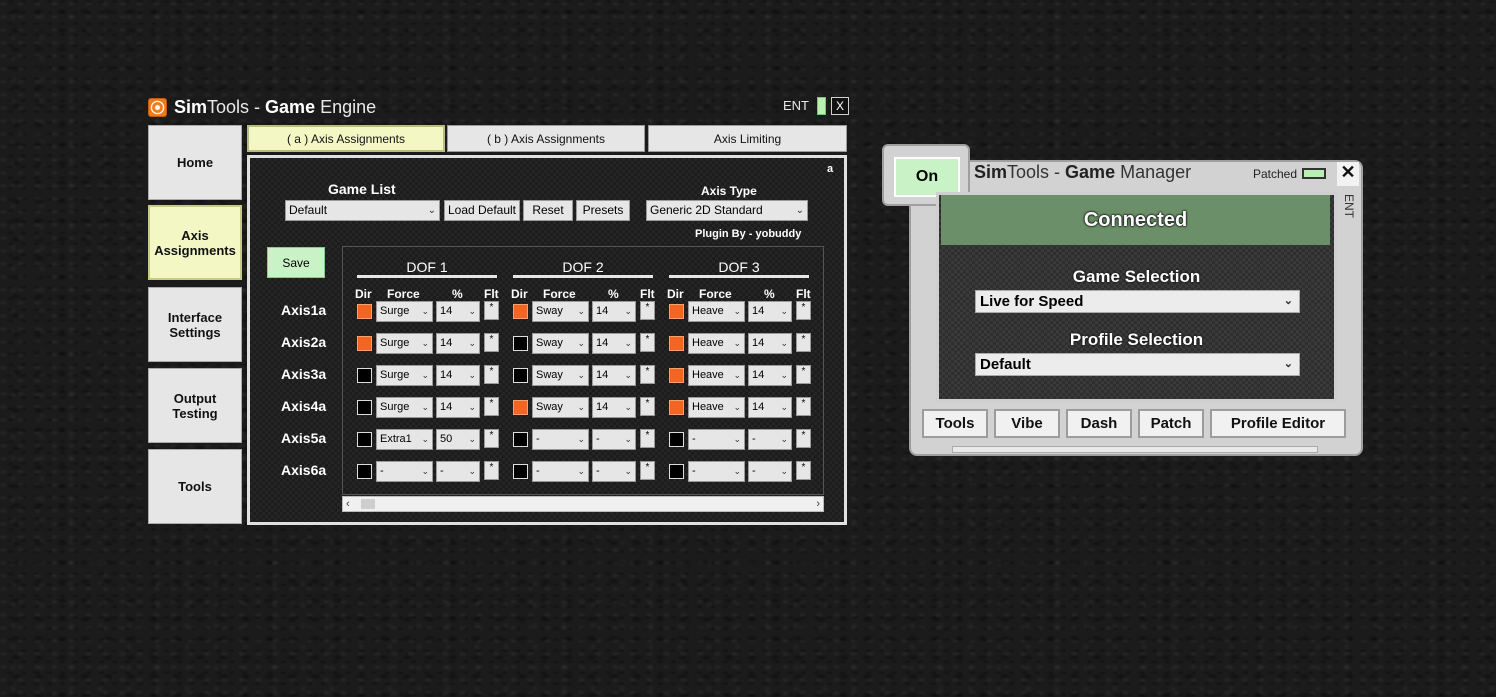 The image size is (1496, 697). I want to click on game-list-select: Default ⌄, so click(362, 210).